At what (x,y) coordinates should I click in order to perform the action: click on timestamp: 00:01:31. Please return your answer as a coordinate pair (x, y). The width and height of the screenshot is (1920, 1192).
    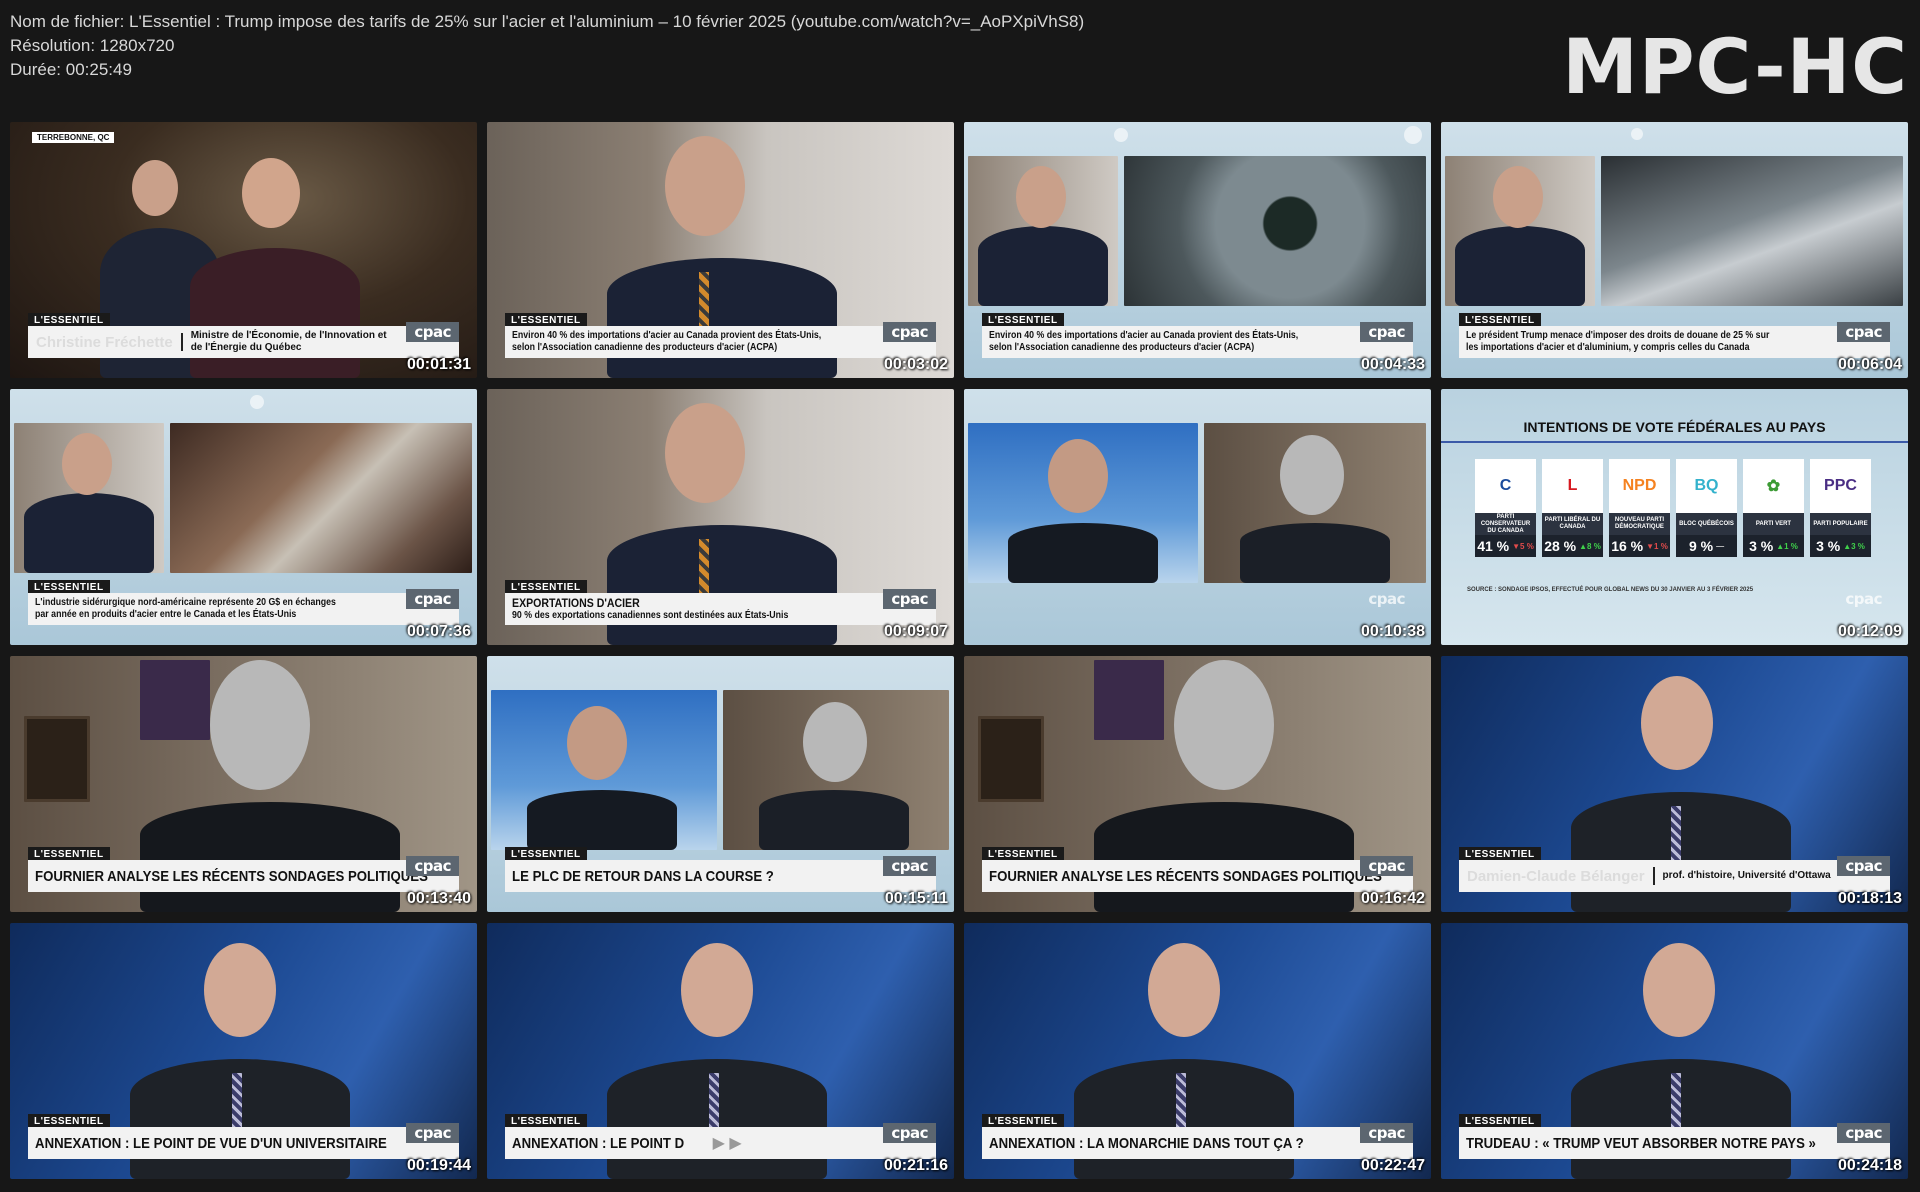
    Looking at the image, I should click on (438, 364).